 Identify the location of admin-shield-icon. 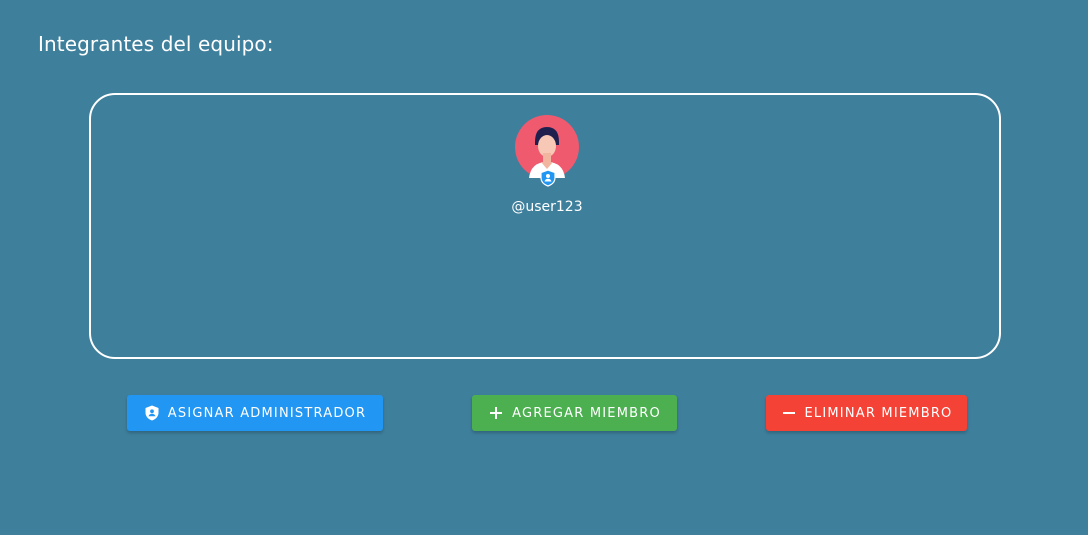
(548, 178).